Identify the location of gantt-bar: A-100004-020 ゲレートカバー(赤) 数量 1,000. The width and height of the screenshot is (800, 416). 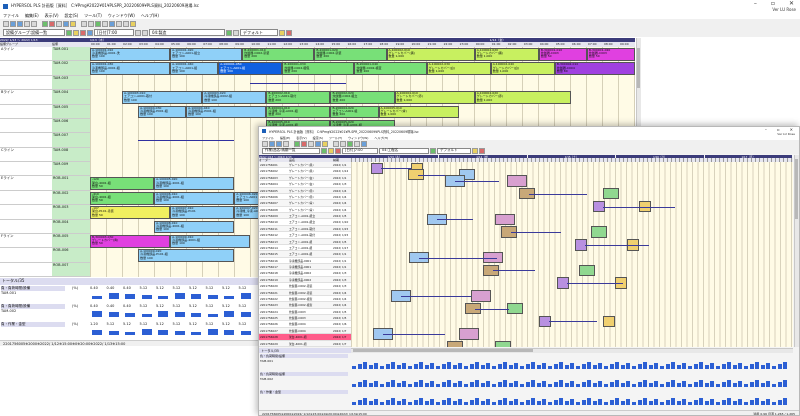
(522, 97).